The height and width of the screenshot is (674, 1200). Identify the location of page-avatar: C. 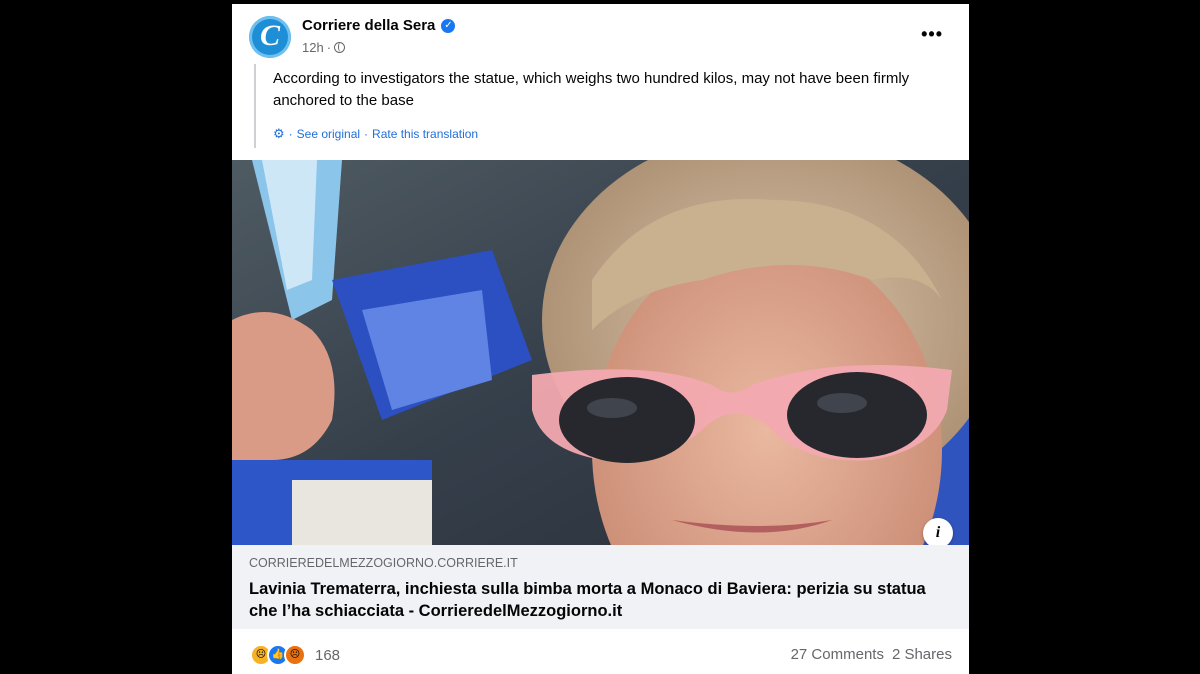
(270, 37).